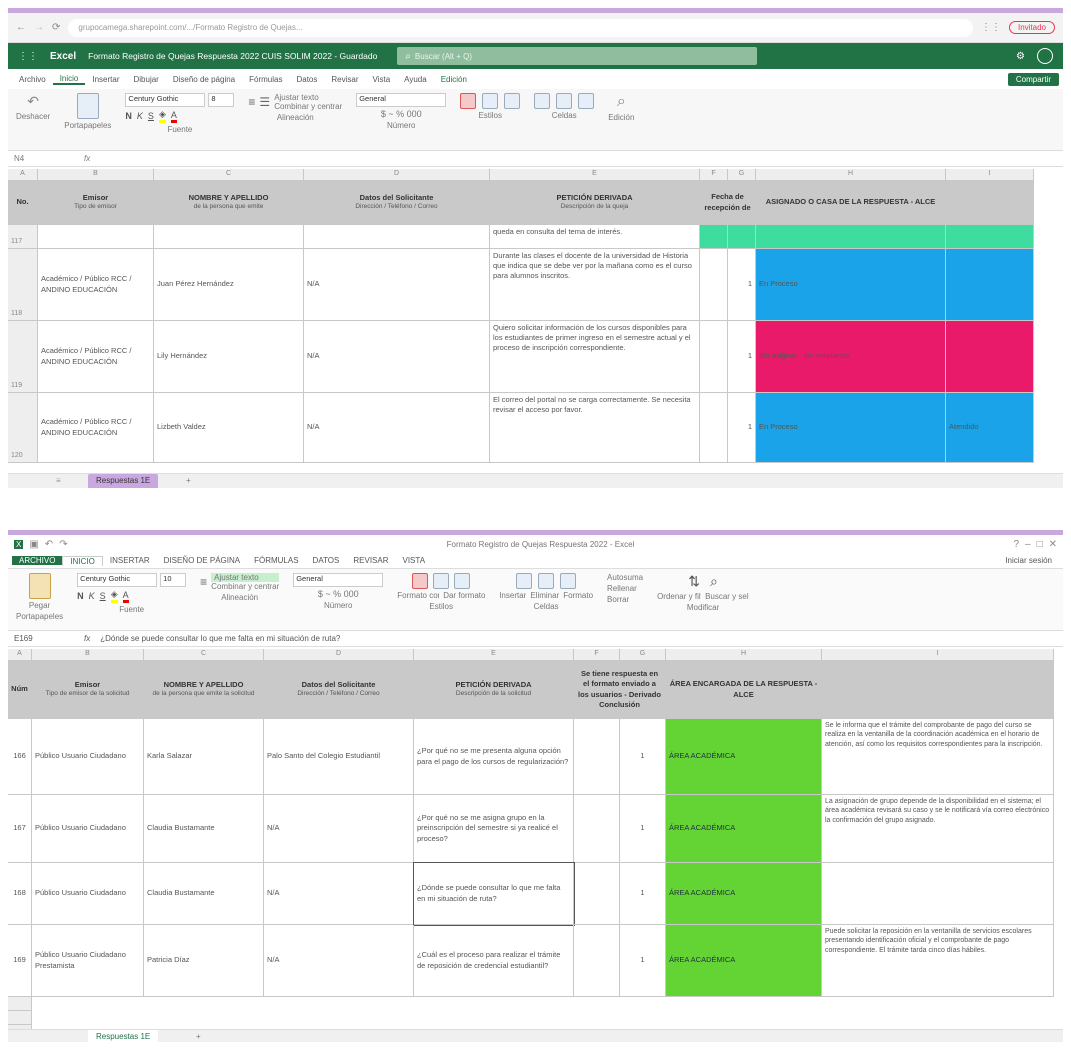  What do you see at coordinates (198, 1036) in the screenshot?
I see `add-sheet-button: +` at bounding box center [198, 1036].